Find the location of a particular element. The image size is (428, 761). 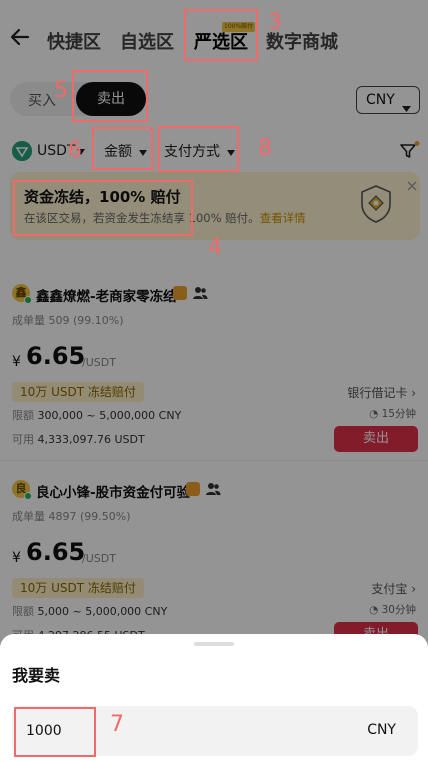

annotation-number-7: 7 is located at coordinates (117, 724).